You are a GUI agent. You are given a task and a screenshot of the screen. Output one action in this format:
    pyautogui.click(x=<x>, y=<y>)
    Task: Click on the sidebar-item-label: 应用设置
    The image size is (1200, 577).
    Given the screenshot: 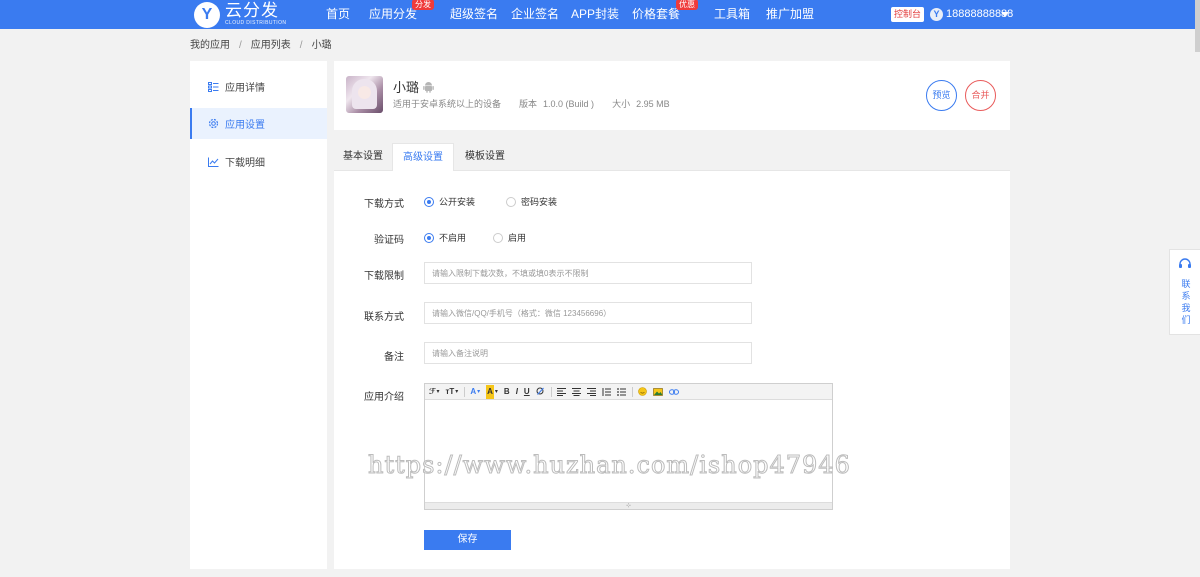 What is the action you would take?
    pyautogui.click(x=245, y=125)
    